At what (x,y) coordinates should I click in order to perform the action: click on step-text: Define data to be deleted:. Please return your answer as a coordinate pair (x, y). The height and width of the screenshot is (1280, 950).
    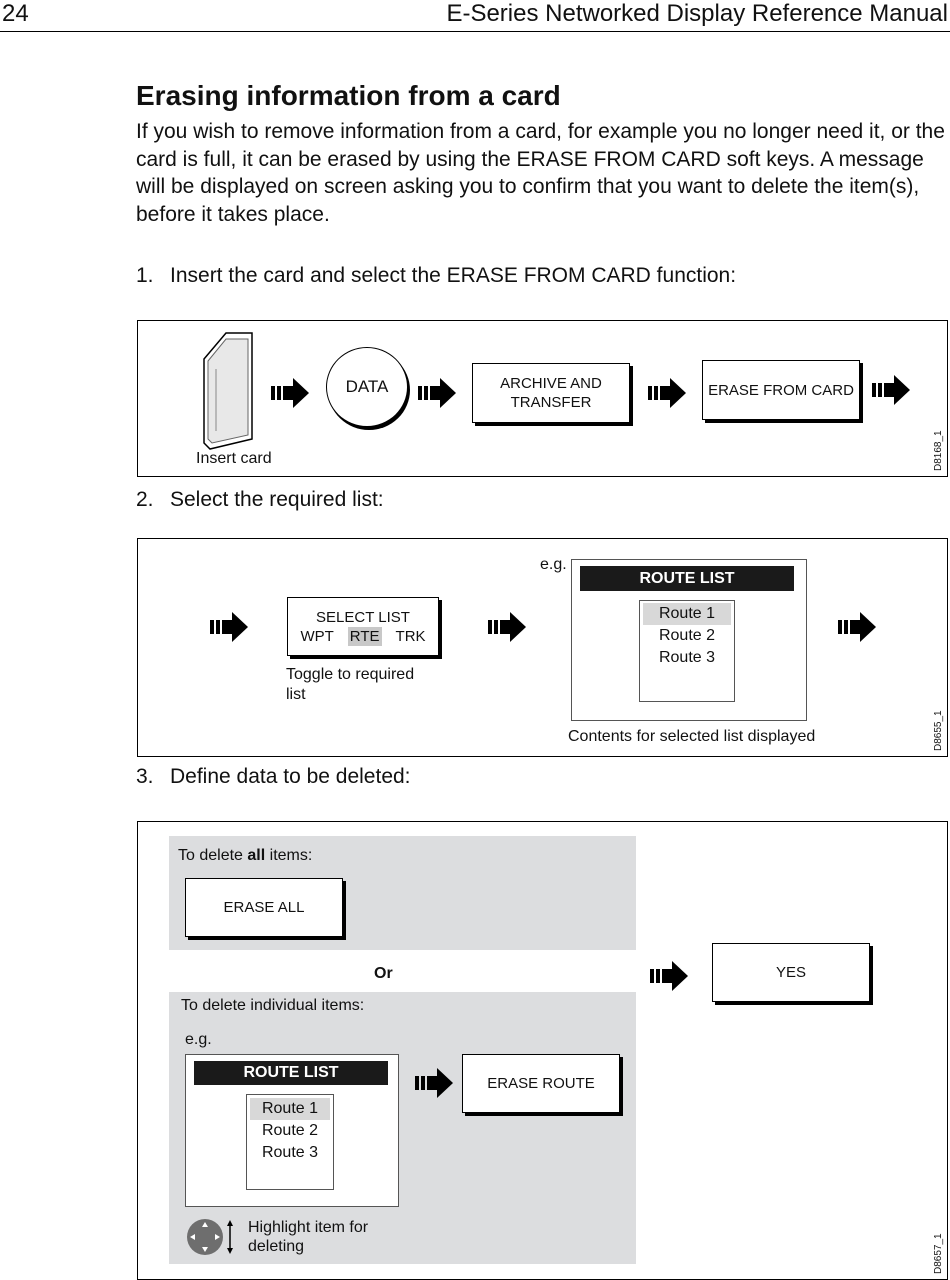
    Looking at the image, I should click on (290, 776).